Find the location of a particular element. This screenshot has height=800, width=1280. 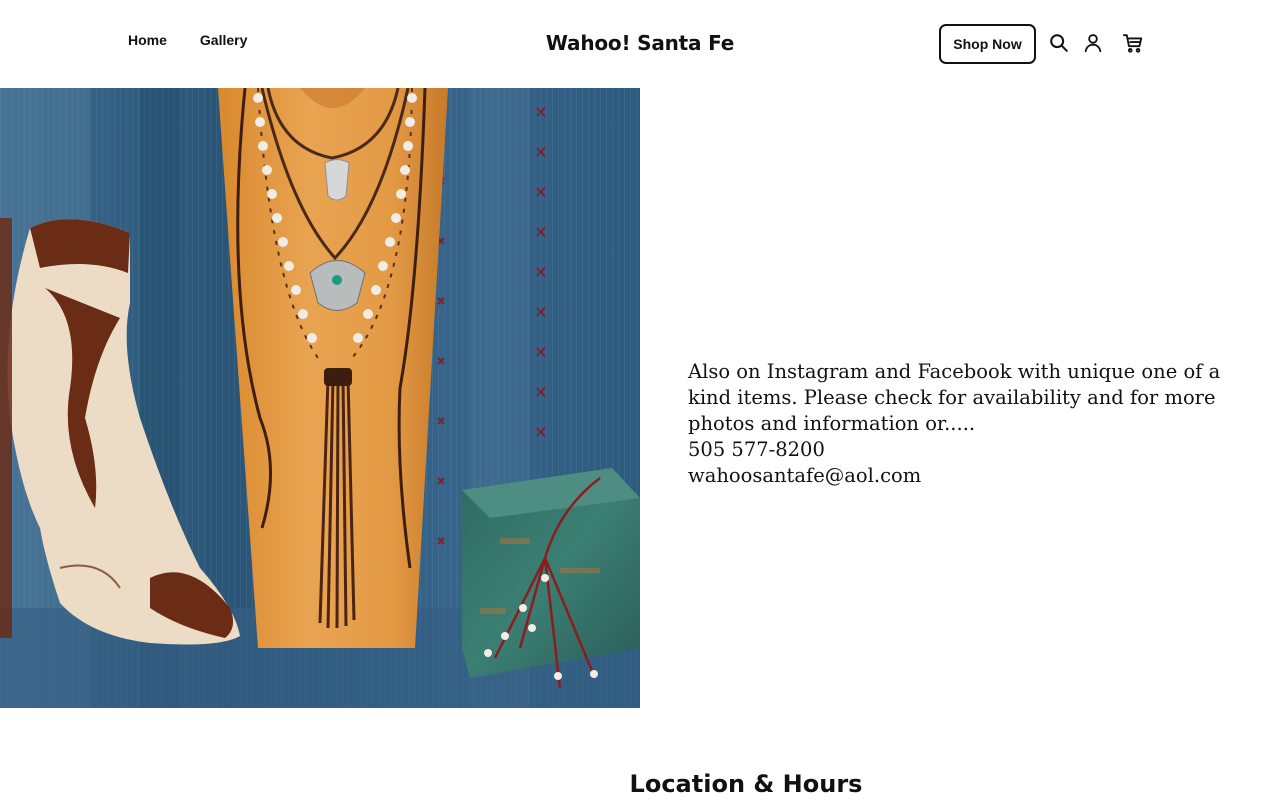

site-title-link: Wahoo! Santa Fe is located at coordinates (640, 43).